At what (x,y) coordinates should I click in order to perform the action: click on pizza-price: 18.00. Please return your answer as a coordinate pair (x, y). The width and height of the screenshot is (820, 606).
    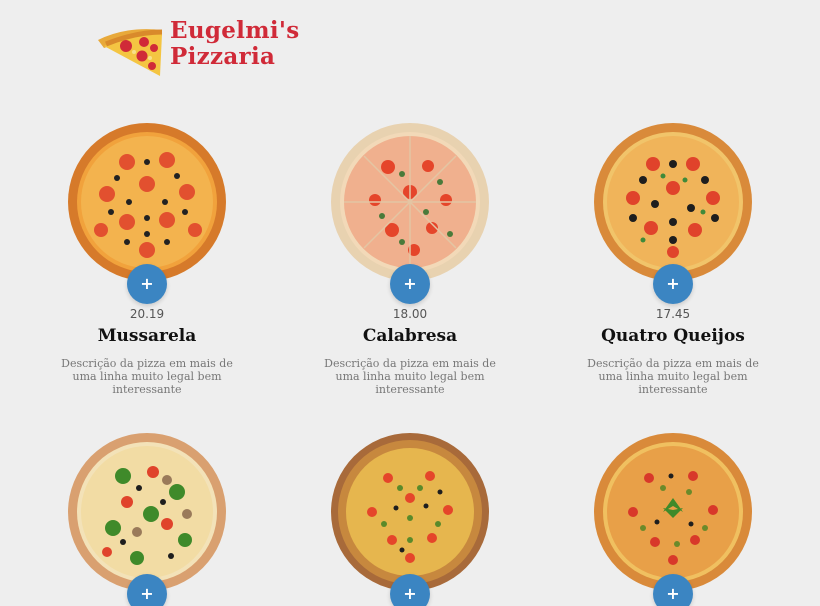
    Looking at the image, I should click on (410, 314).